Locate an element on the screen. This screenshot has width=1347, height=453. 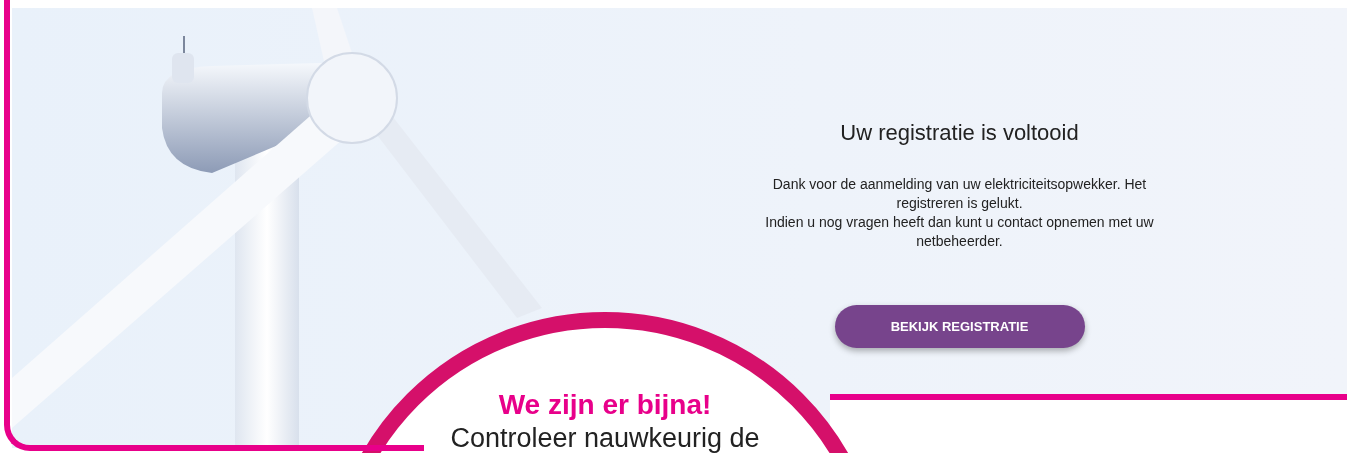
view-registration-button: BEKIJK REGISTRATIE is located at coordinates (959, 326).